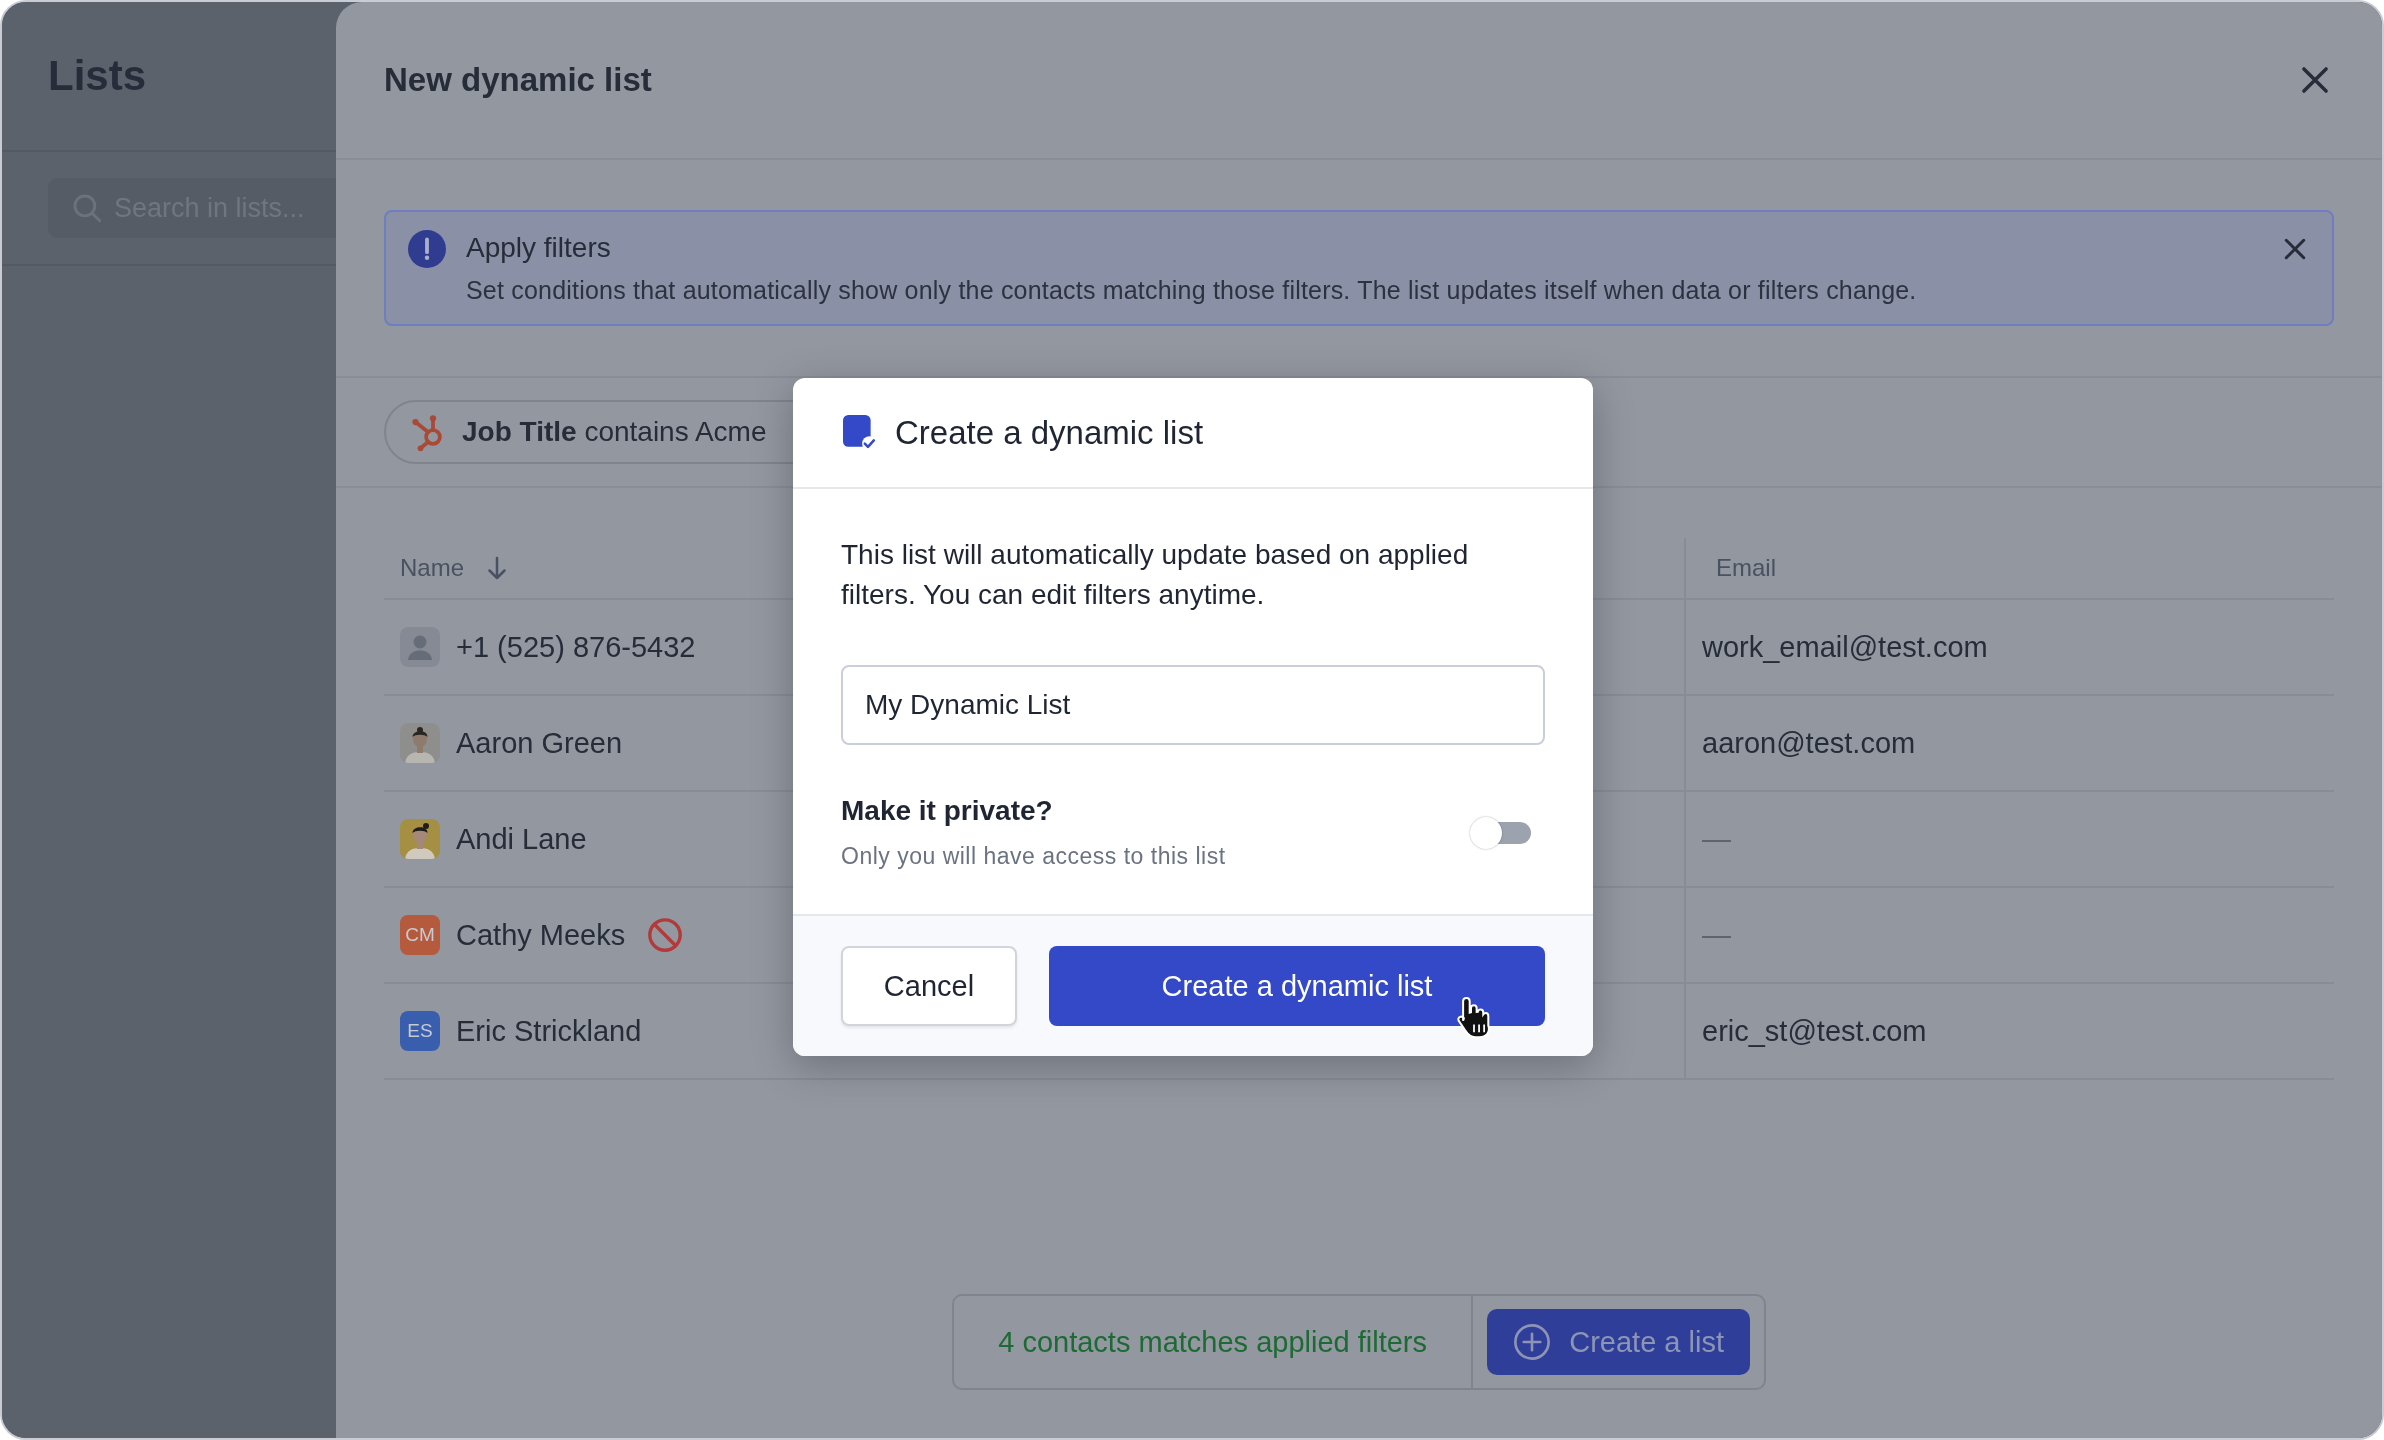 This screenshot has height=1440, width=2384. What do you see at coordinates (1746, 568) in the screenshot?
I see `column-header: Email` at bounding box center [1746, 568].